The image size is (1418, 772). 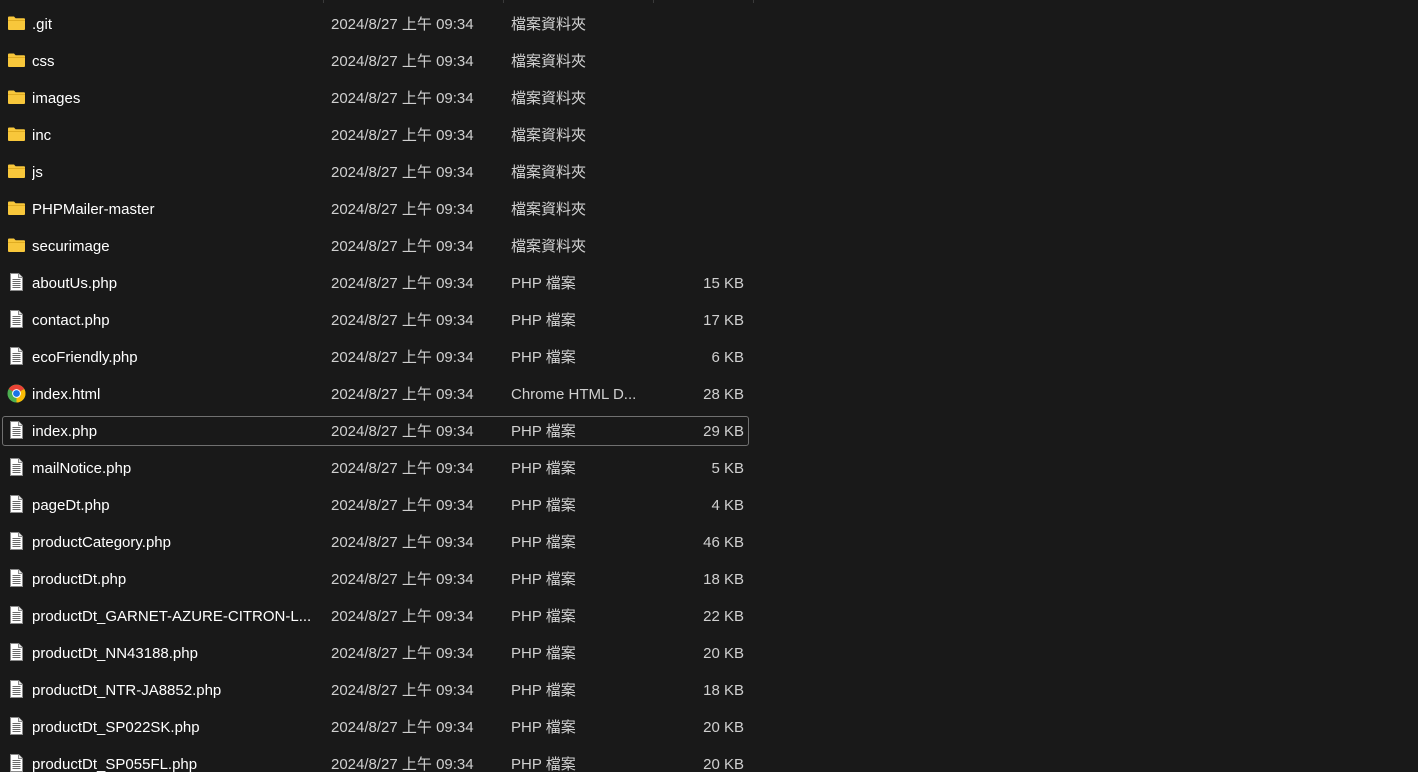 What do you see at coordinates (66, 394) in the screenshot?
I see `file-name: index.html` at bounding box center [66, 394].